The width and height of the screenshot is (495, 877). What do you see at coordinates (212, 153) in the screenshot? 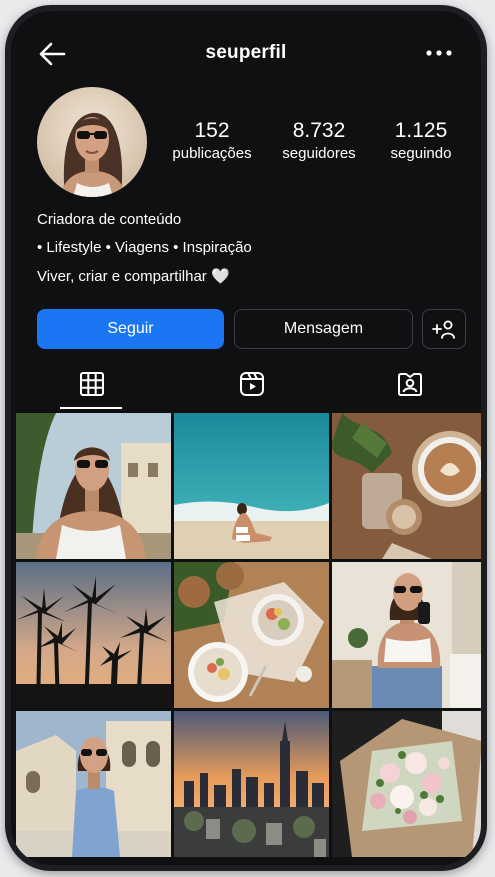
I see `posts-label: publicações` at bounding box center [212, 153].